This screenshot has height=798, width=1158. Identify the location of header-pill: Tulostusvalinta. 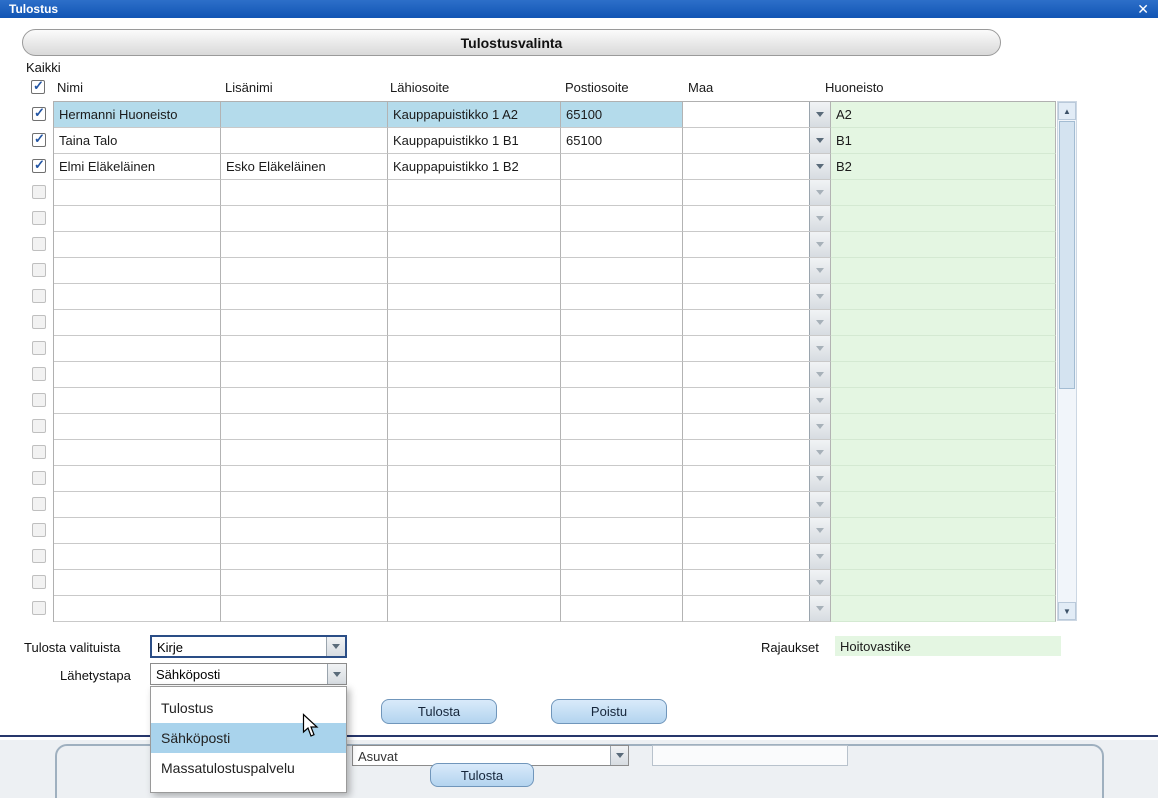
(511, 42).